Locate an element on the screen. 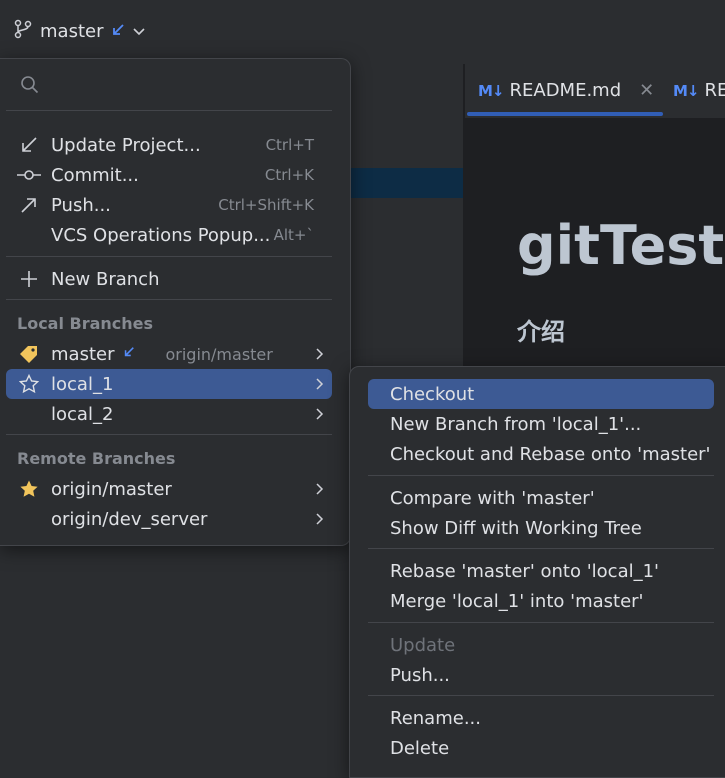 The width and height of the screenshot is (725, 778). branch-item-local-2: local_2 is located at coordinates (169, 414).